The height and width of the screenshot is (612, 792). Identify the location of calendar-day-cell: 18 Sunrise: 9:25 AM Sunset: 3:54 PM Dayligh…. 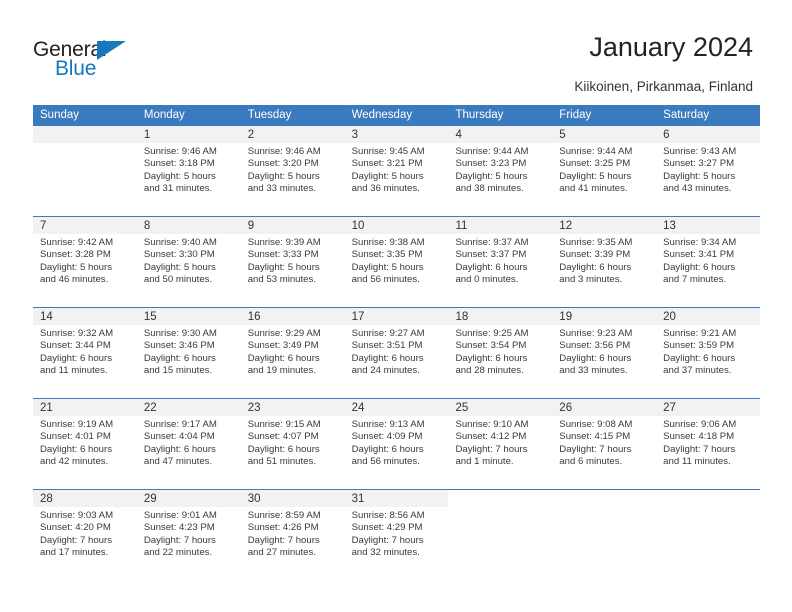
(500, 353).